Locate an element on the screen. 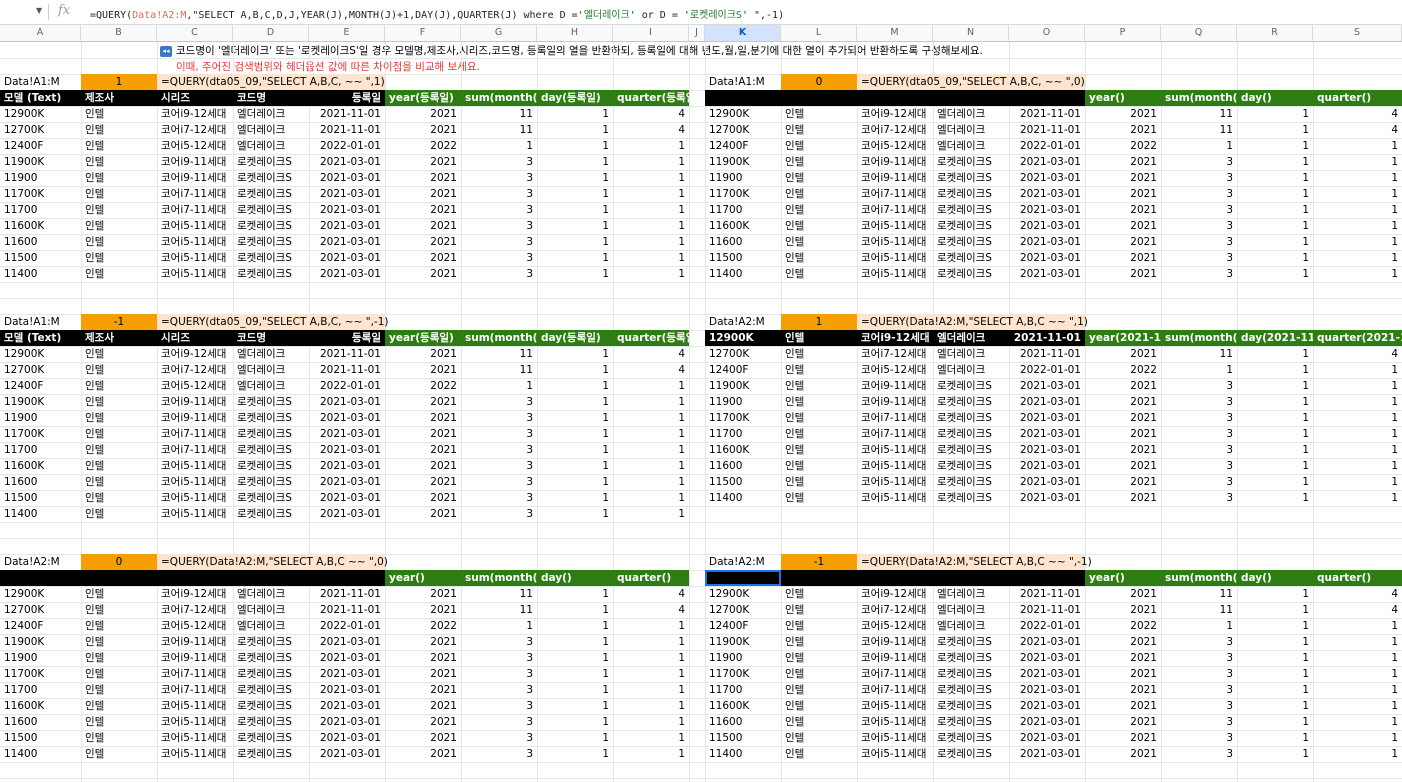  result-cell: 11700 is located at coordinates (743, 210).